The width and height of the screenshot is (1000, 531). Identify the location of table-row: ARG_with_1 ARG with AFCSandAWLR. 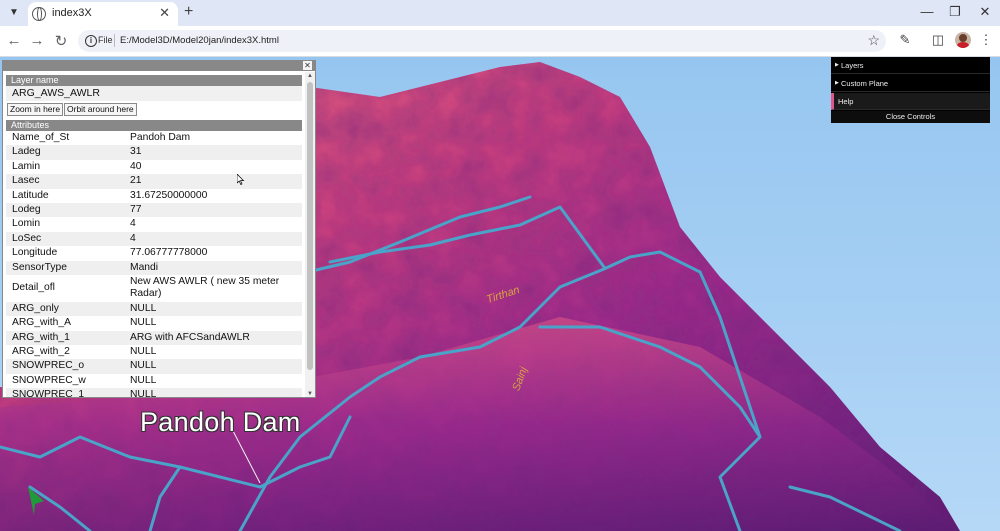
(154, 338).